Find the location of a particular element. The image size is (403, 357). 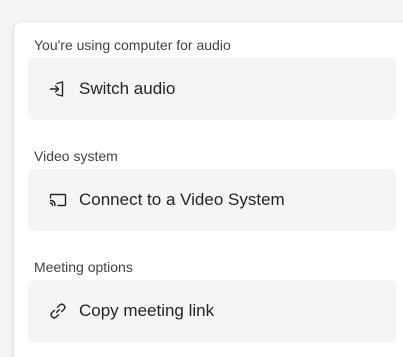

meeting-options-heading: Meeting options is located at coordinates (83, 267).